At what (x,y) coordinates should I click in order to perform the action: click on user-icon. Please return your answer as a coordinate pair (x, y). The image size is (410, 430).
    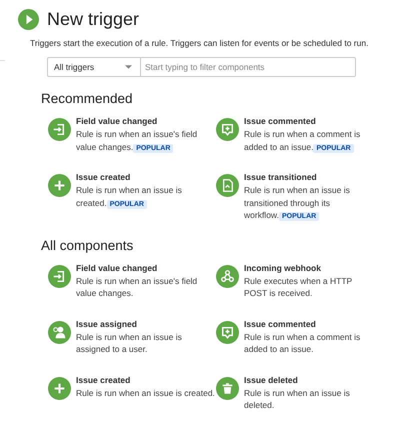
    Looking at the image, I should click on (59, 332).